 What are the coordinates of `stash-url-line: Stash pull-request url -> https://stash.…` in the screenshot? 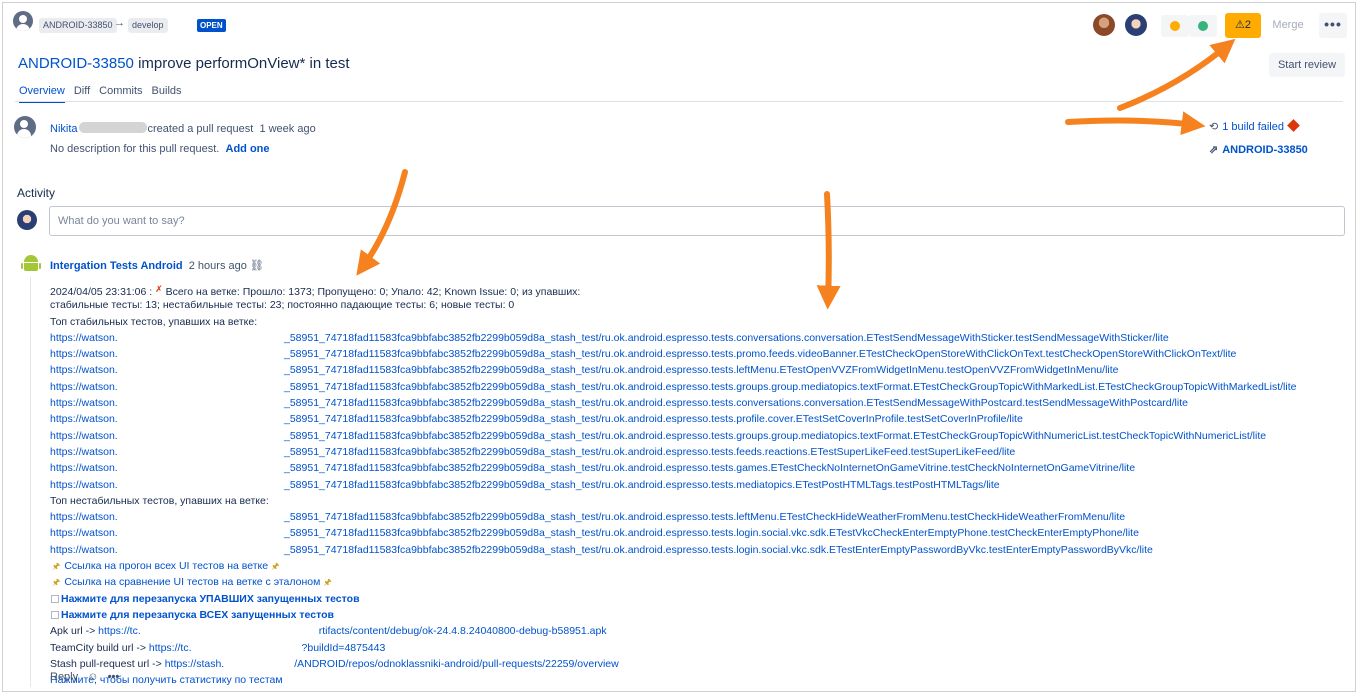 It's located at (334, 663).